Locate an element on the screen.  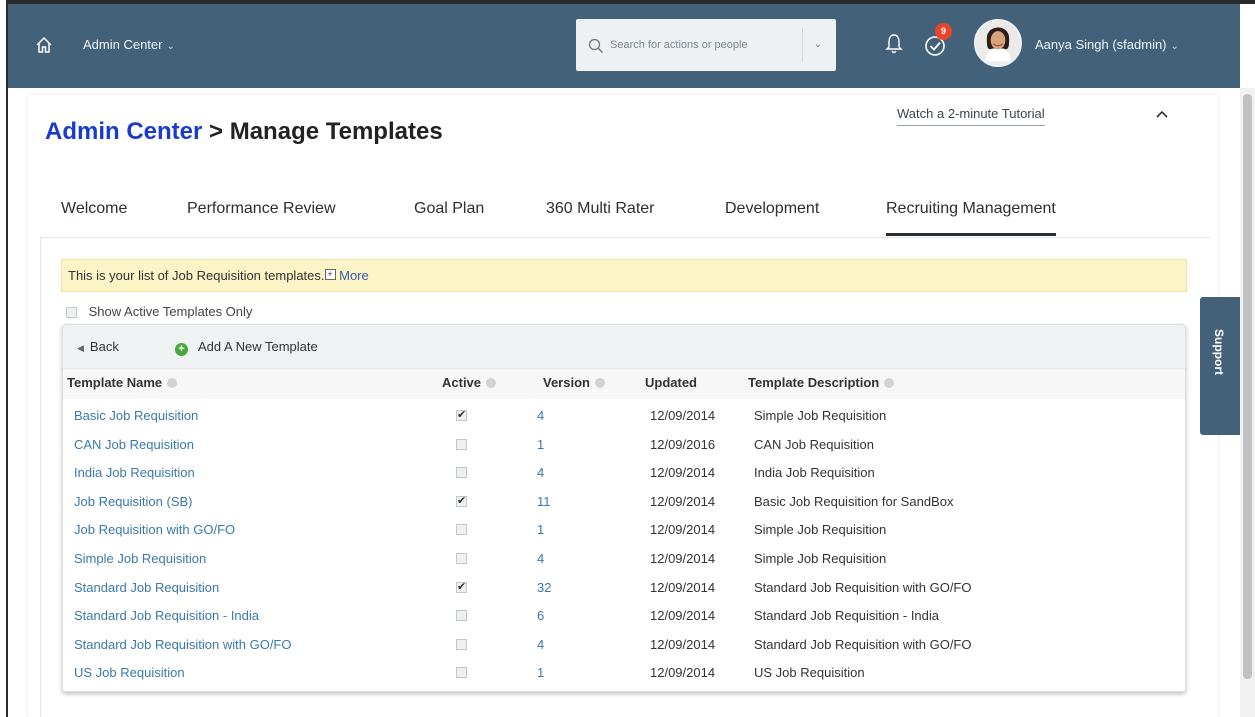
user-name: Aanya Singh (sfadmin) is located at coordinates (1101, 44).